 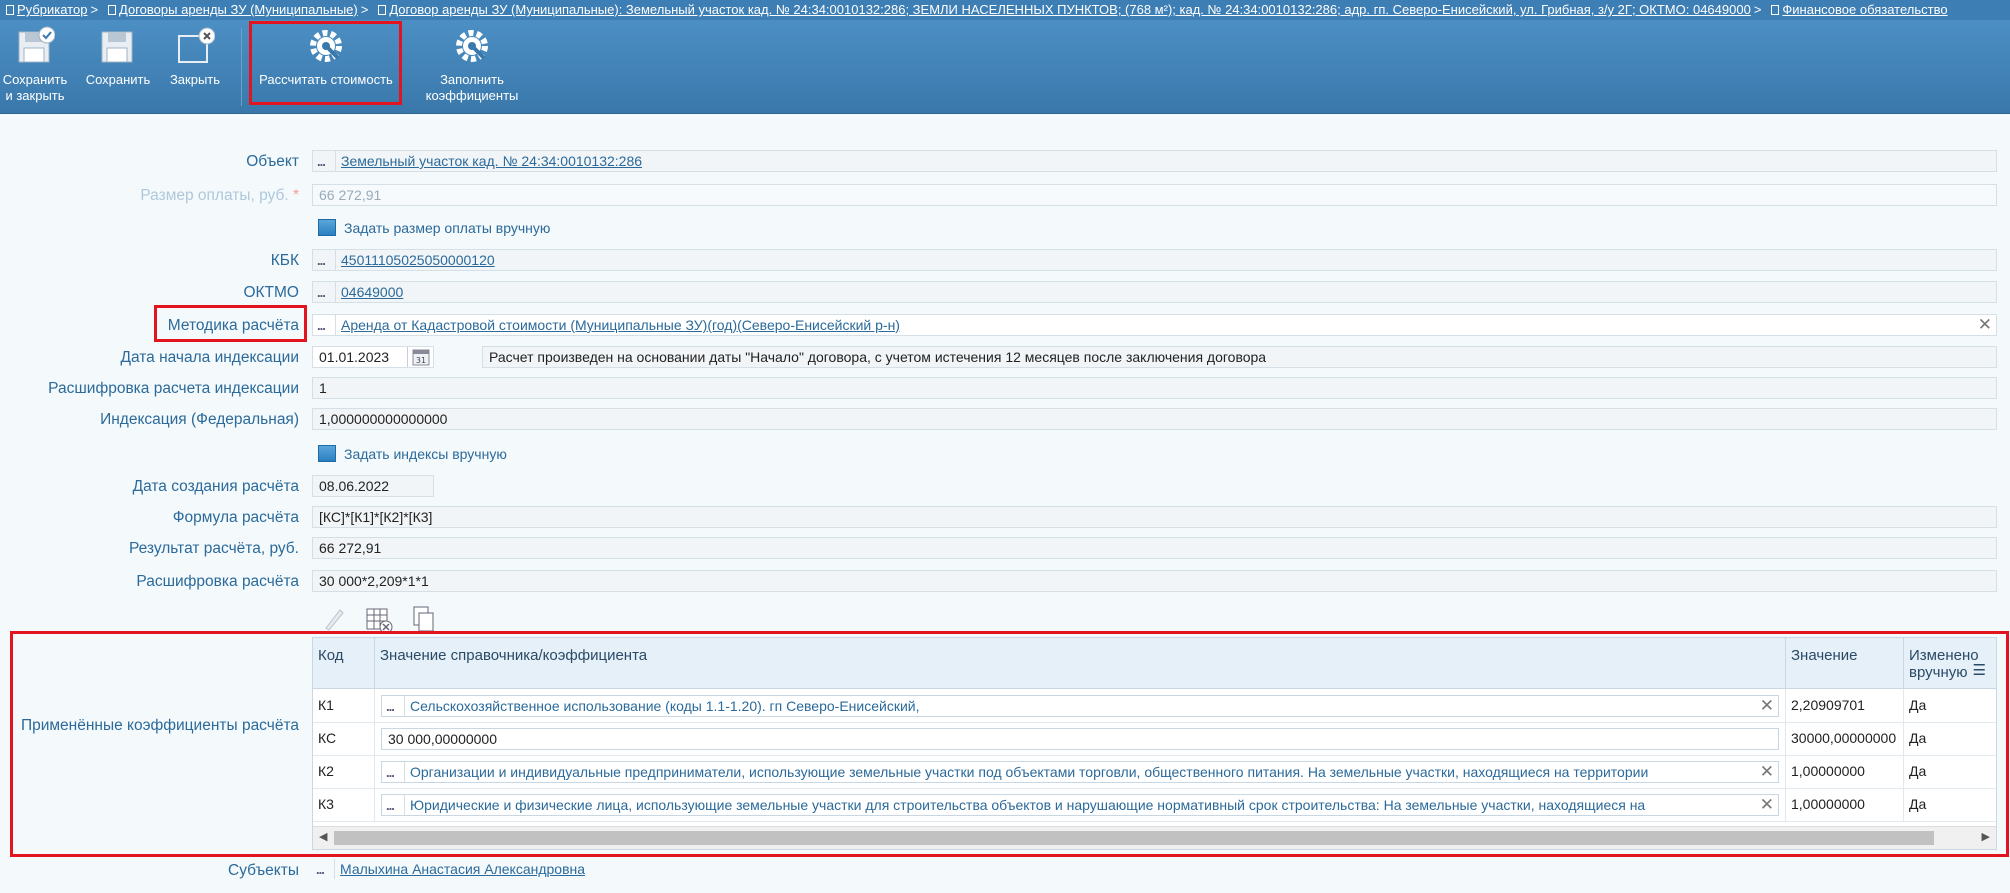 What do you see at coordinates (196, 45) in the screenshot?
I see `close-window-icon` at bounding box center [196, 45].